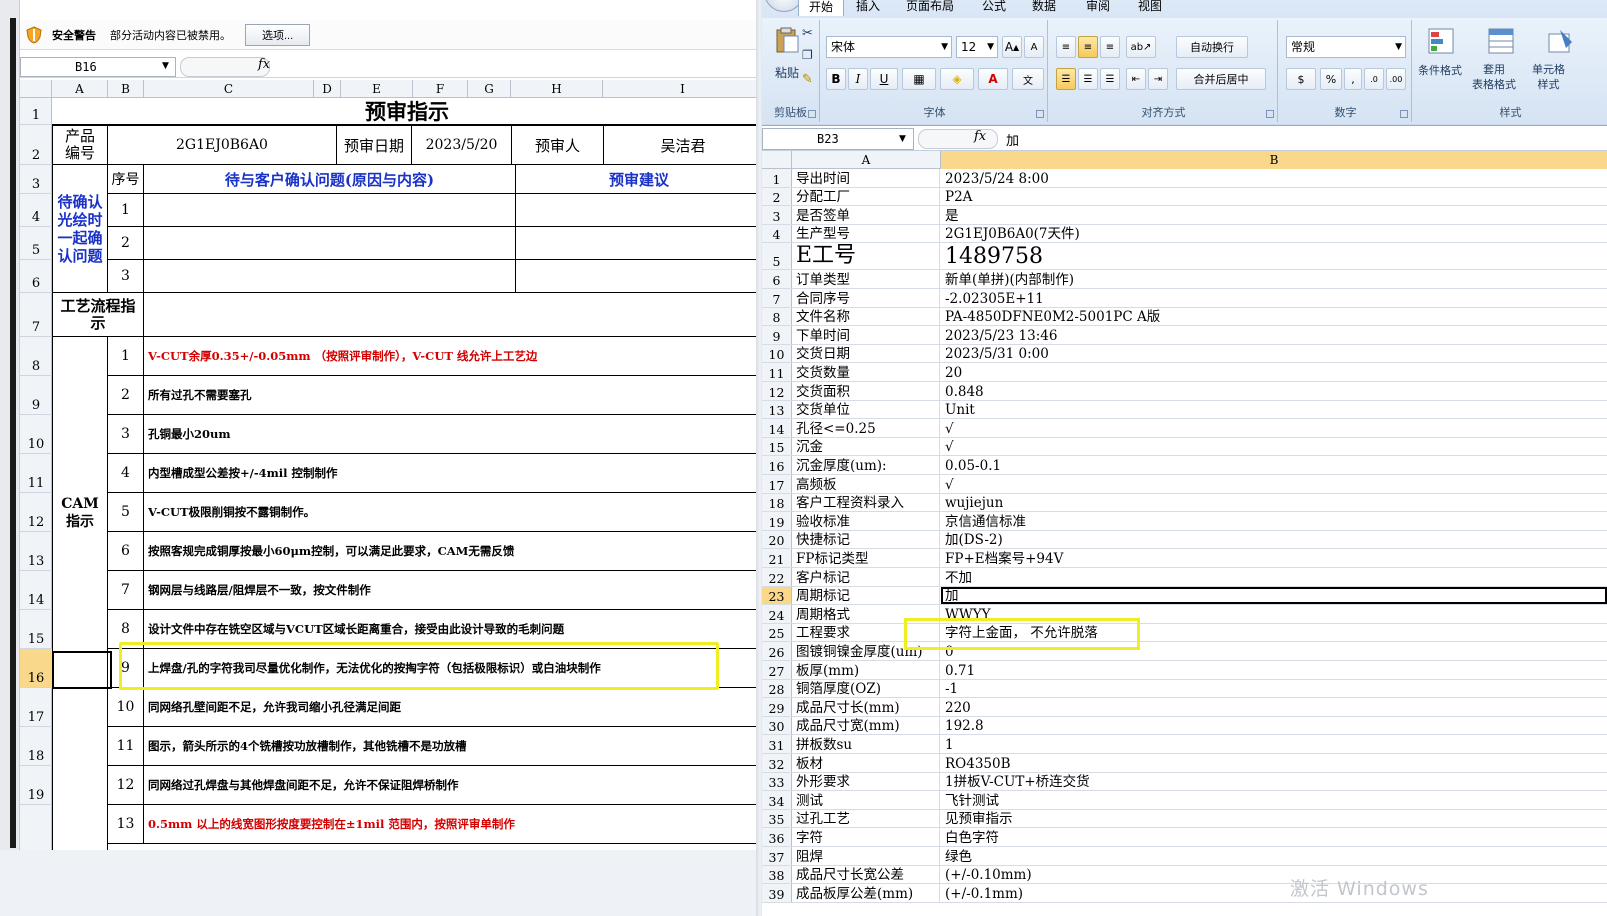 Image resolution: width=1607 pixels, height=916 pixels. I want to click on field-name-cell: 快捷标记, so click(866, 539).